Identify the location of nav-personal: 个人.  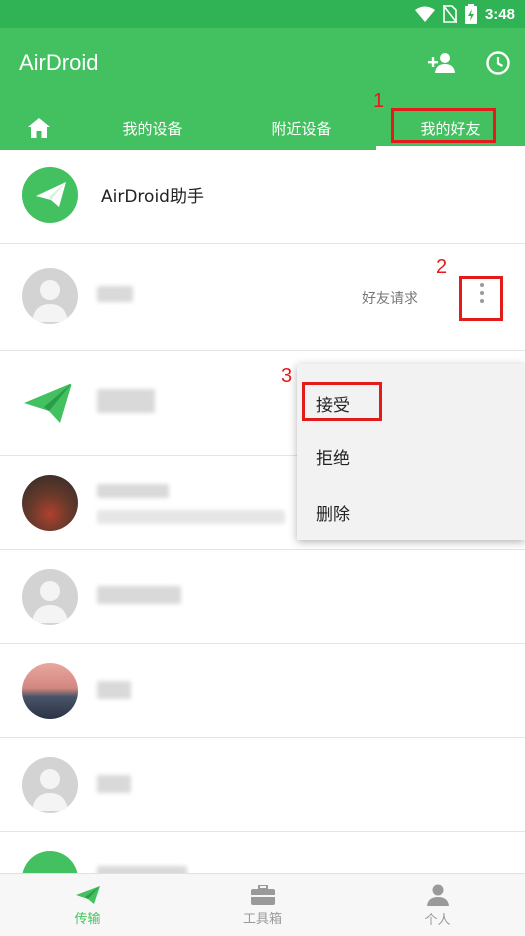
(437, 905).